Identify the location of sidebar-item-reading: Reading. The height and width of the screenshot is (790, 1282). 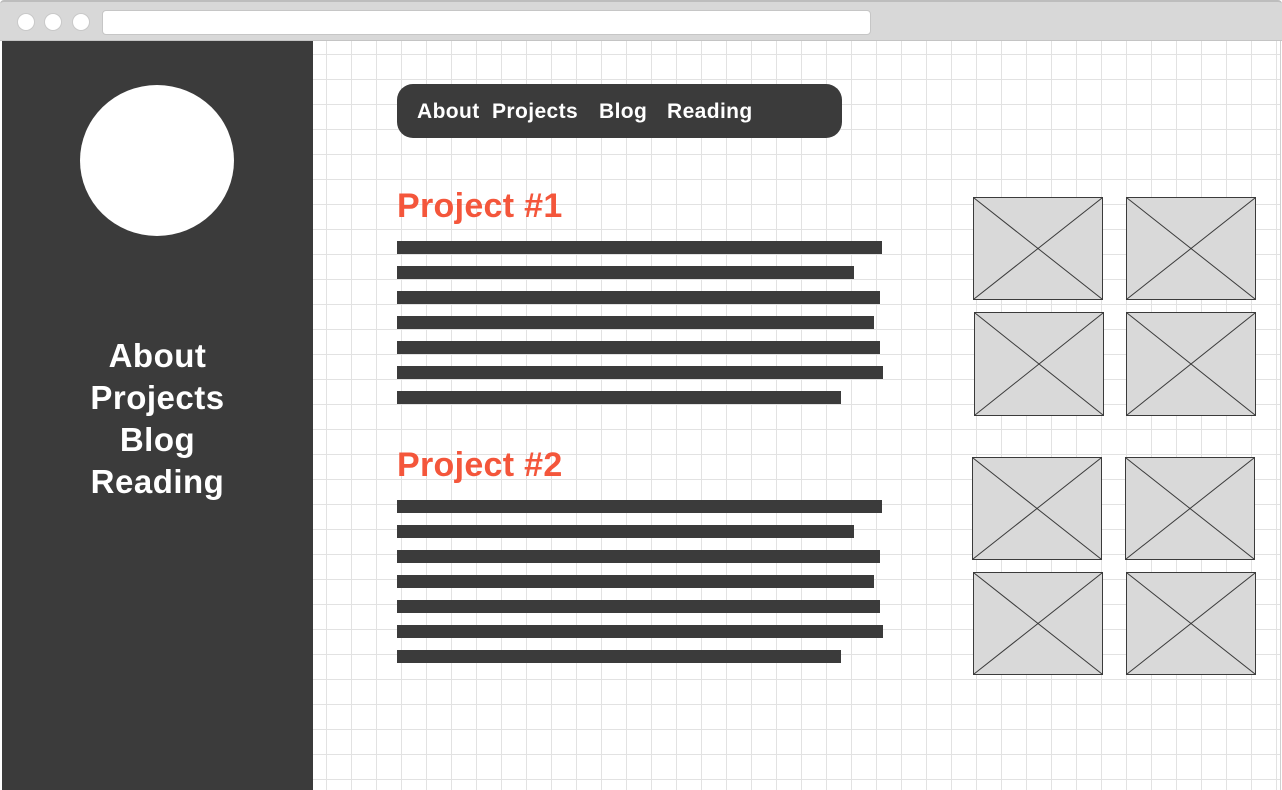
(157, 482).